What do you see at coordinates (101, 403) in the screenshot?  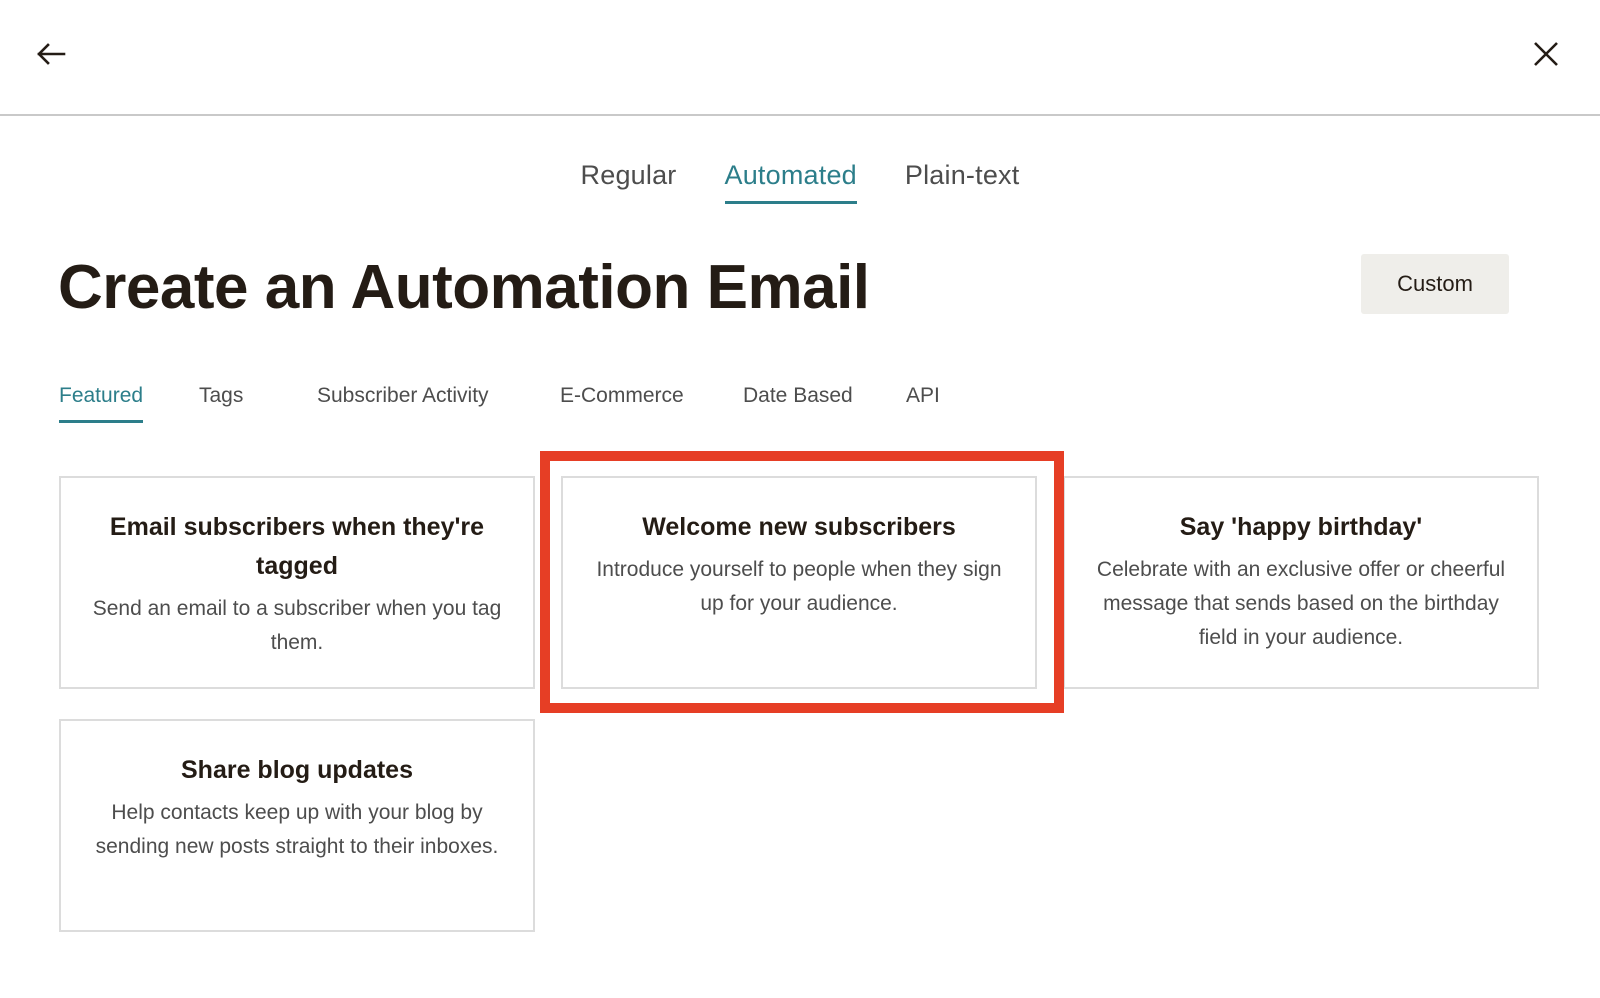 I see `tab-featured: Featured` at bounding box center [101, 403].